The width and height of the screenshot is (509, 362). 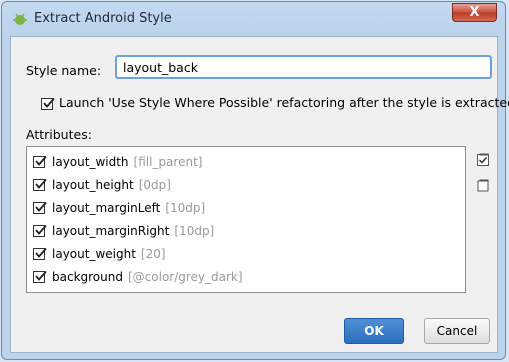 I want to click on attribute-name: layout_marginRight, so click(x=111, y=231).